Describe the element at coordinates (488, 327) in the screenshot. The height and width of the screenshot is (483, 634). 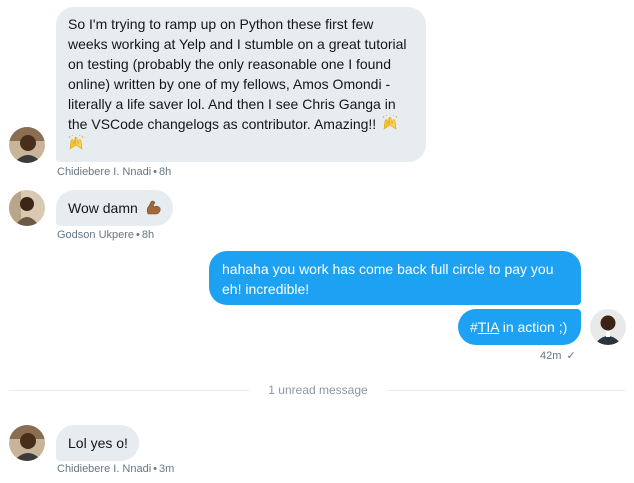
I see `hashtag-link: TIA` at that location.